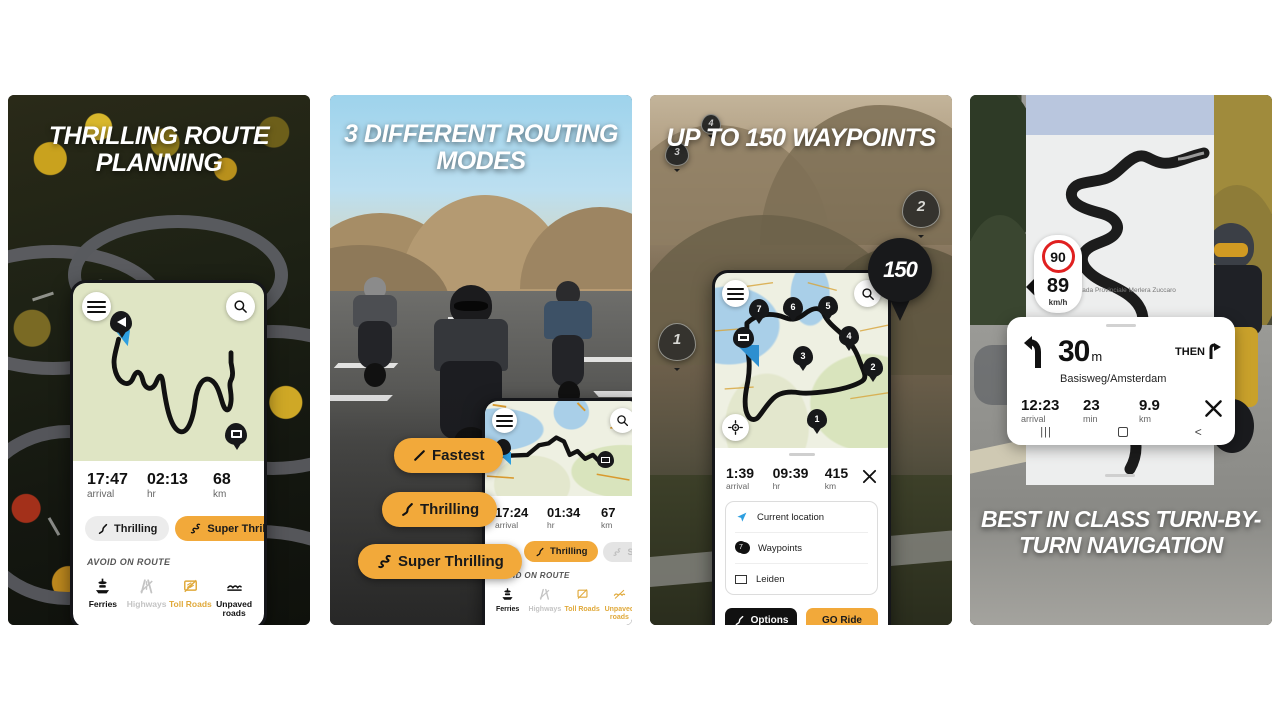 This screenshot has width=1280, height=720. I want to click on list-item-label: Leiden, so click(770, 579).